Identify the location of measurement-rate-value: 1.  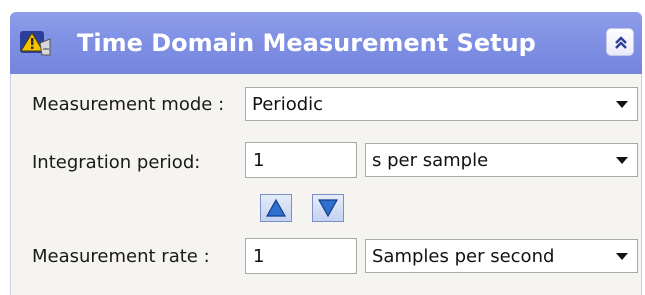
(259, 256).